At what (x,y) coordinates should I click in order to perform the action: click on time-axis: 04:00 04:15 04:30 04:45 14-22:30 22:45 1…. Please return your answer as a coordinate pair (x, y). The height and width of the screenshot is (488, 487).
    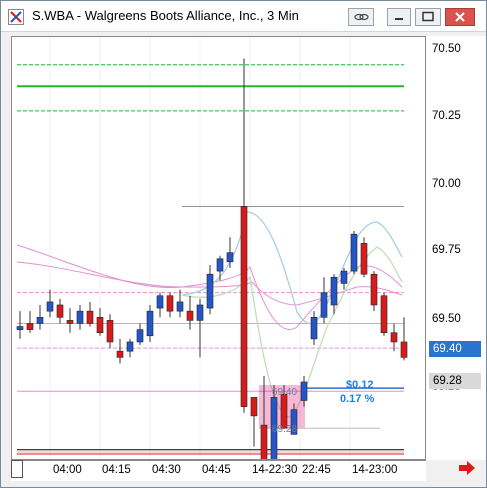
    Looking at the image, I should click on (218, 470).